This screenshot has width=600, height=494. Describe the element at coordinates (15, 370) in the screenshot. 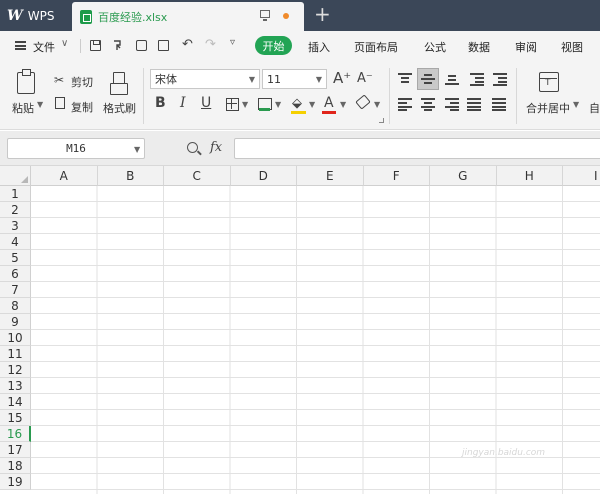

I see `row-header: 12` at that location.